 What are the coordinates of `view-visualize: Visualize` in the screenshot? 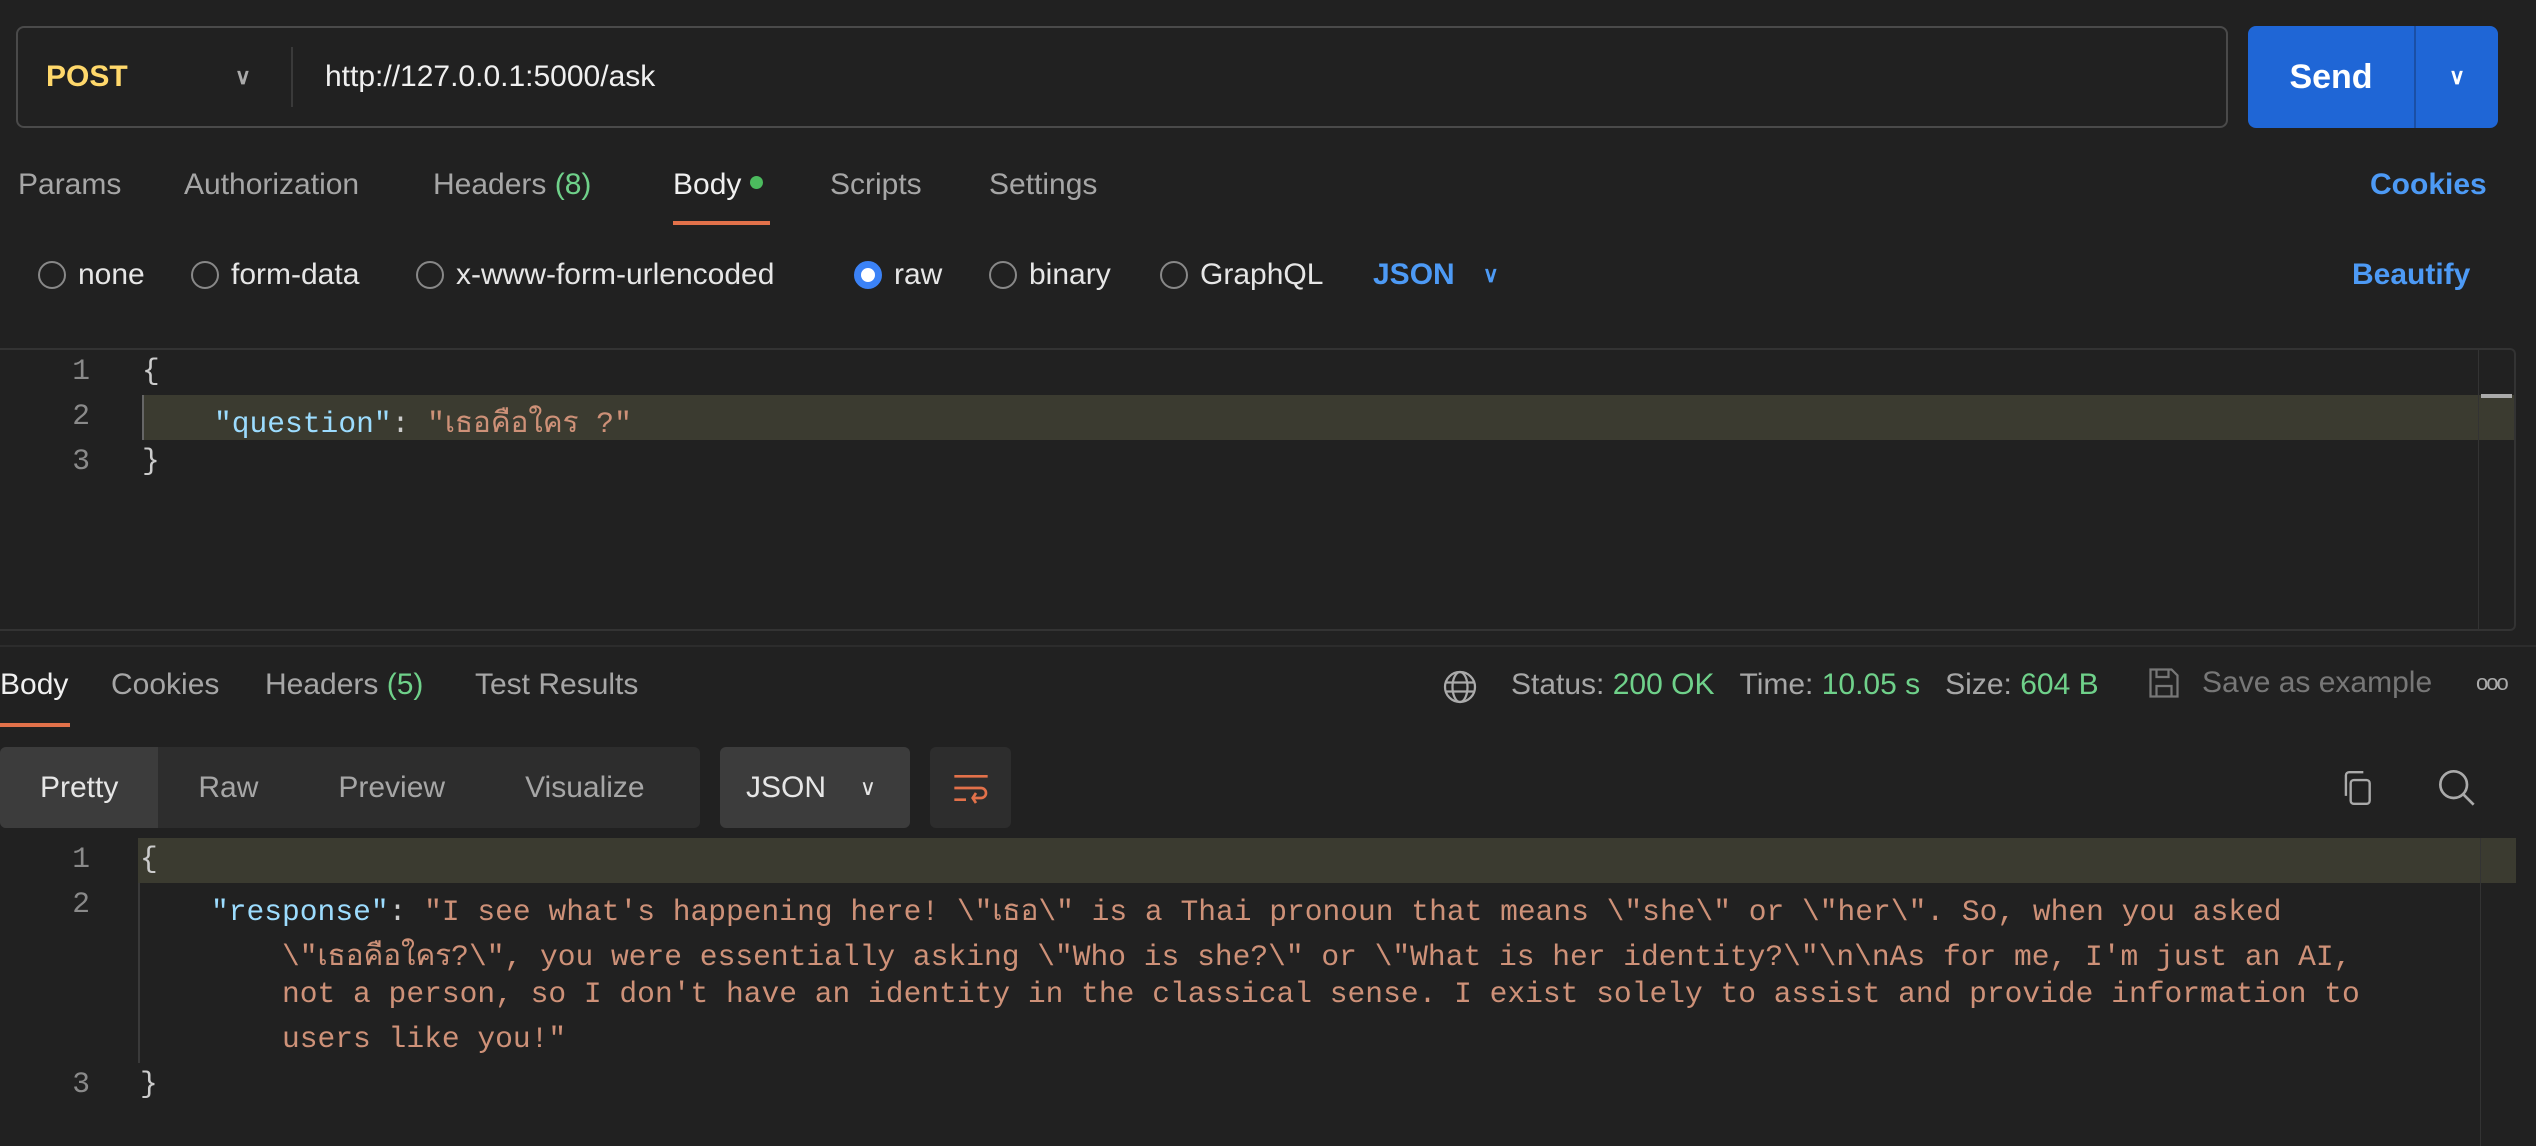 It's located at (585, 787).